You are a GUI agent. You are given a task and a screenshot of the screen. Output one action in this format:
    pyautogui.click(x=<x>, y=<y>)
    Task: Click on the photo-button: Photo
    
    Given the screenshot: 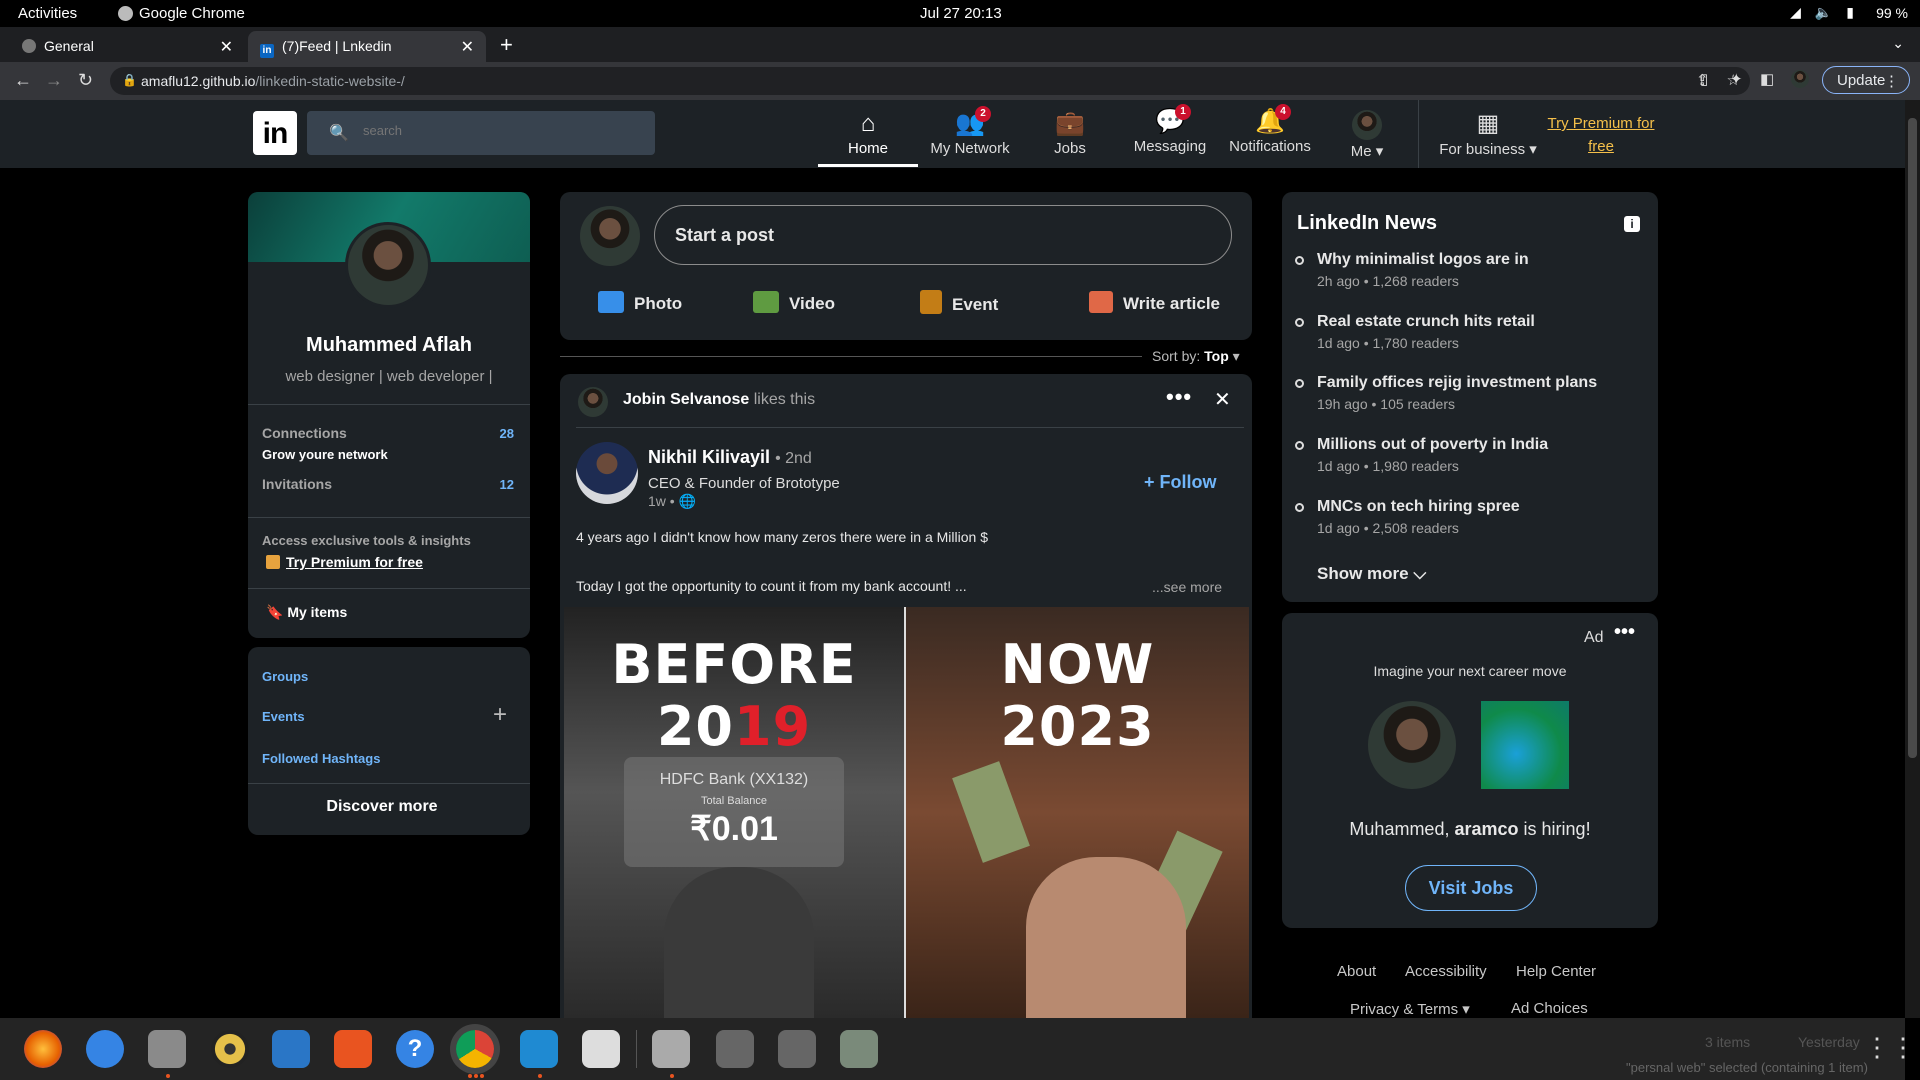 What is the action you would take?
    pyautogui.click(x=640, y=302)
    